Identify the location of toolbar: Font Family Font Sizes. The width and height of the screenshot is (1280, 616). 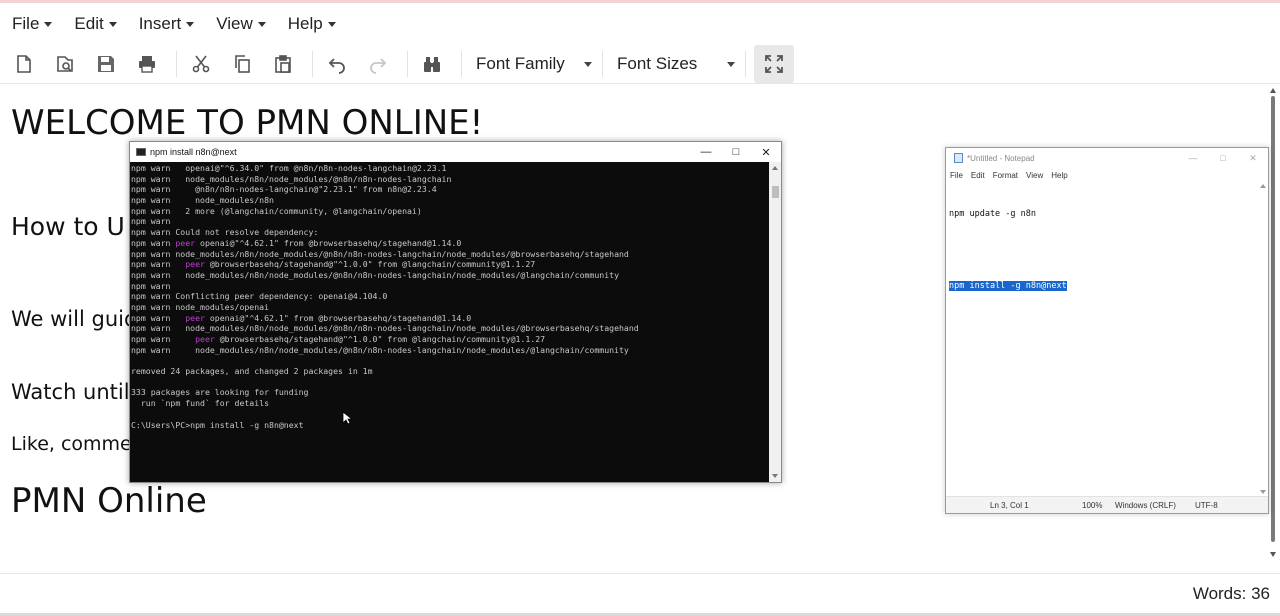
(640, 64).